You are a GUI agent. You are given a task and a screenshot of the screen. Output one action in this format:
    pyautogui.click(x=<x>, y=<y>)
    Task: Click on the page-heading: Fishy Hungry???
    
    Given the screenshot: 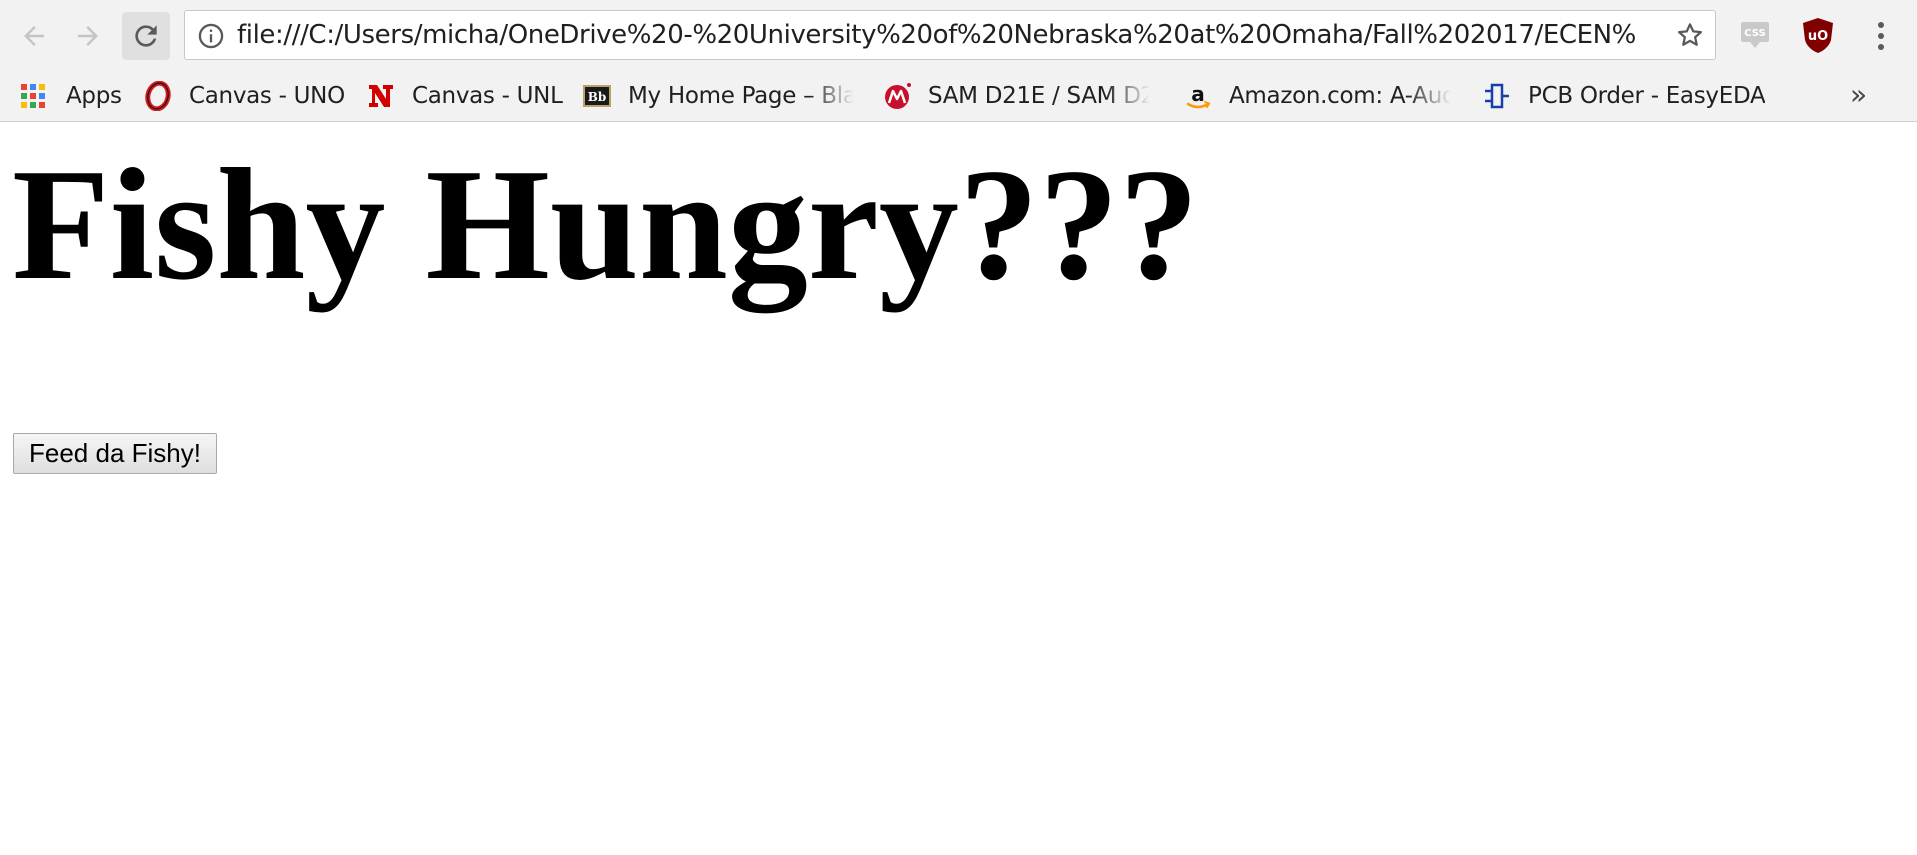 What is the action you would take?
    pyautogui.click(x=605, y=224)
    